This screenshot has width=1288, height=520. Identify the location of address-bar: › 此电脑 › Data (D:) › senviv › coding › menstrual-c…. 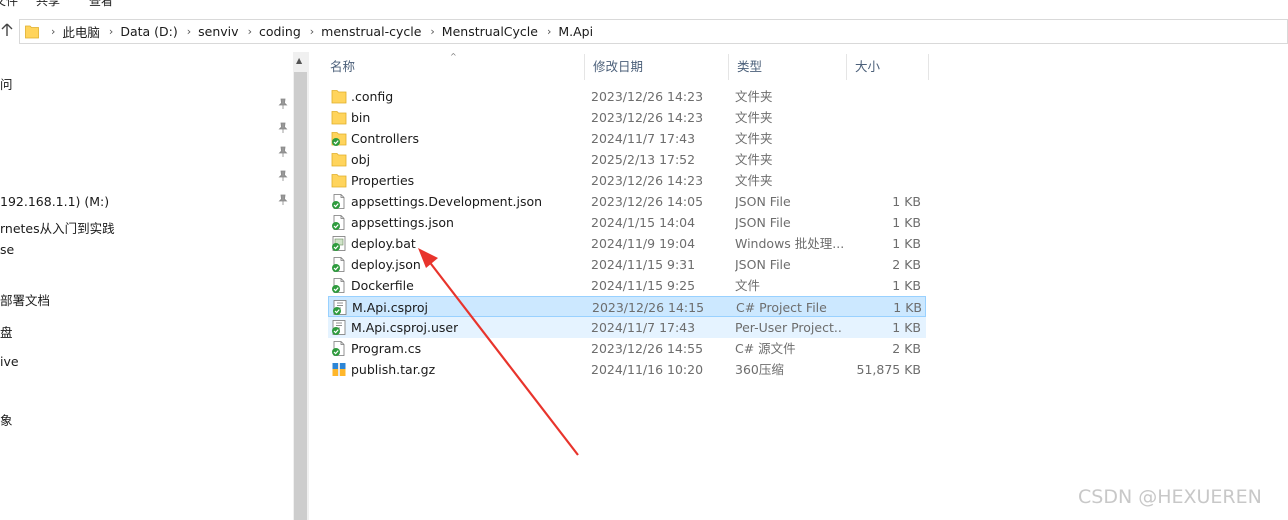
(653, 31).